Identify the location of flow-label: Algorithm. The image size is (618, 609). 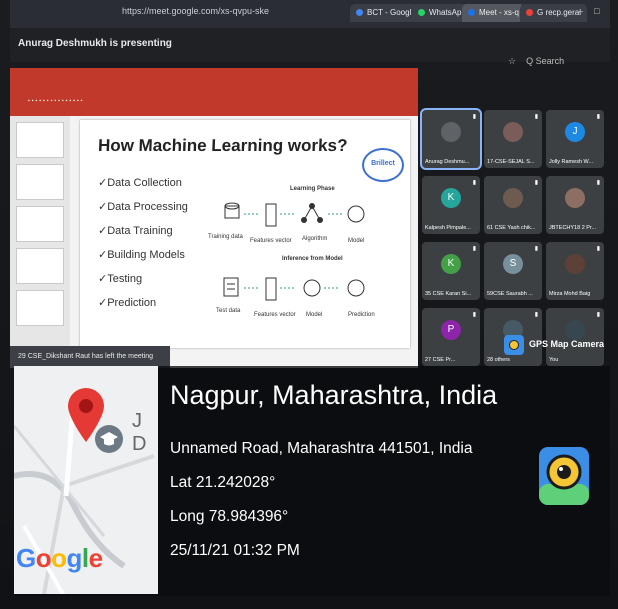
(315, 239).